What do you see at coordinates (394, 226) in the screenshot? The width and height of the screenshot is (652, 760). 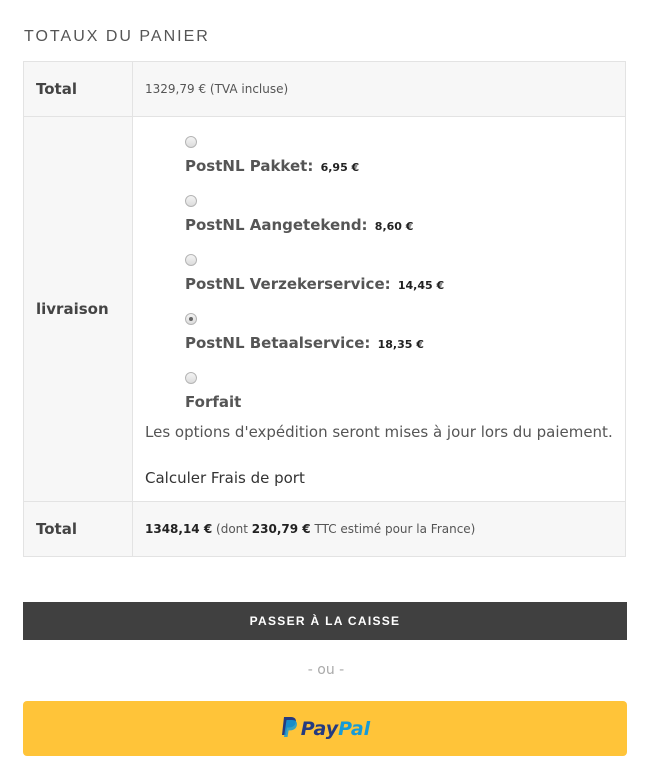 I see `shipping-method-price: 8,60 €` at bounding box center [394, 226].